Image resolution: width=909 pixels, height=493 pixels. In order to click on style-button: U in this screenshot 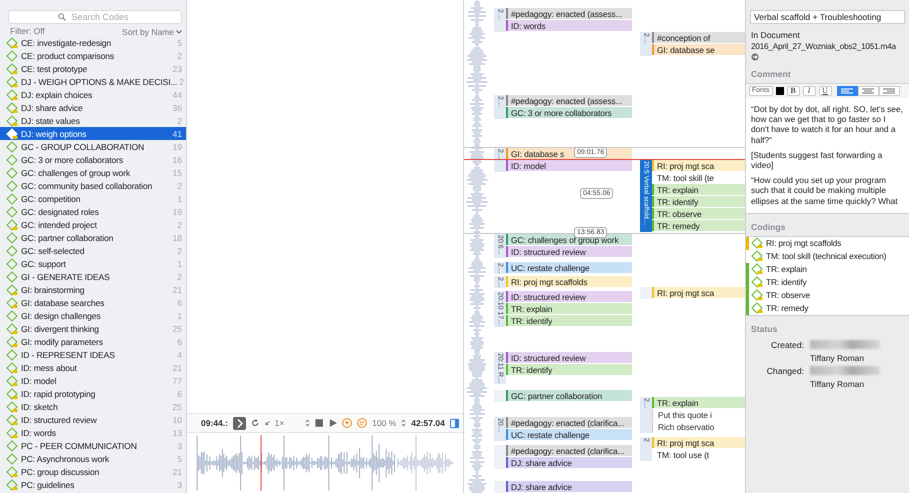, I will do `click(825, 91)`.